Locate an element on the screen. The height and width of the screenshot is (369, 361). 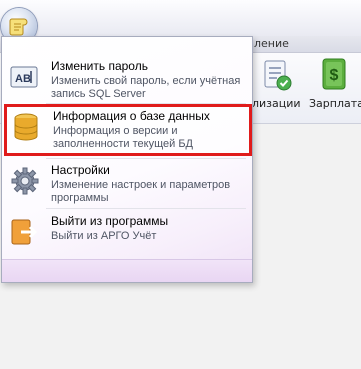
svg-text: AB is located at coordinates (23, 79).